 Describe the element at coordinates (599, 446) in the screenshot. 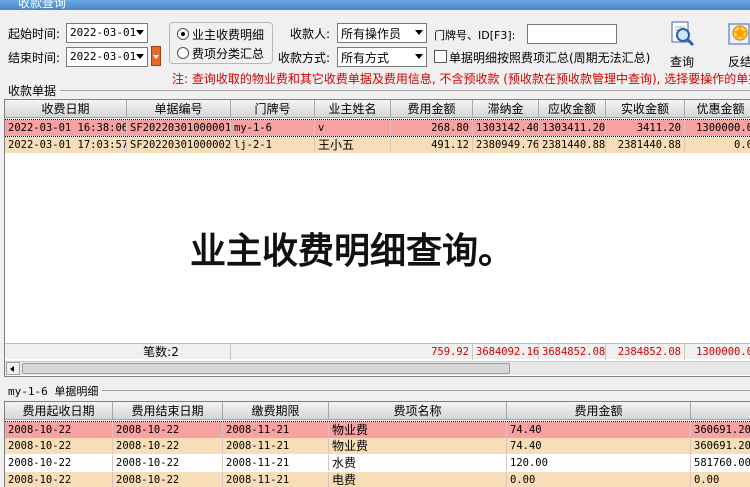

I see `cell-detail-fee-amount: 74.40` at that location.